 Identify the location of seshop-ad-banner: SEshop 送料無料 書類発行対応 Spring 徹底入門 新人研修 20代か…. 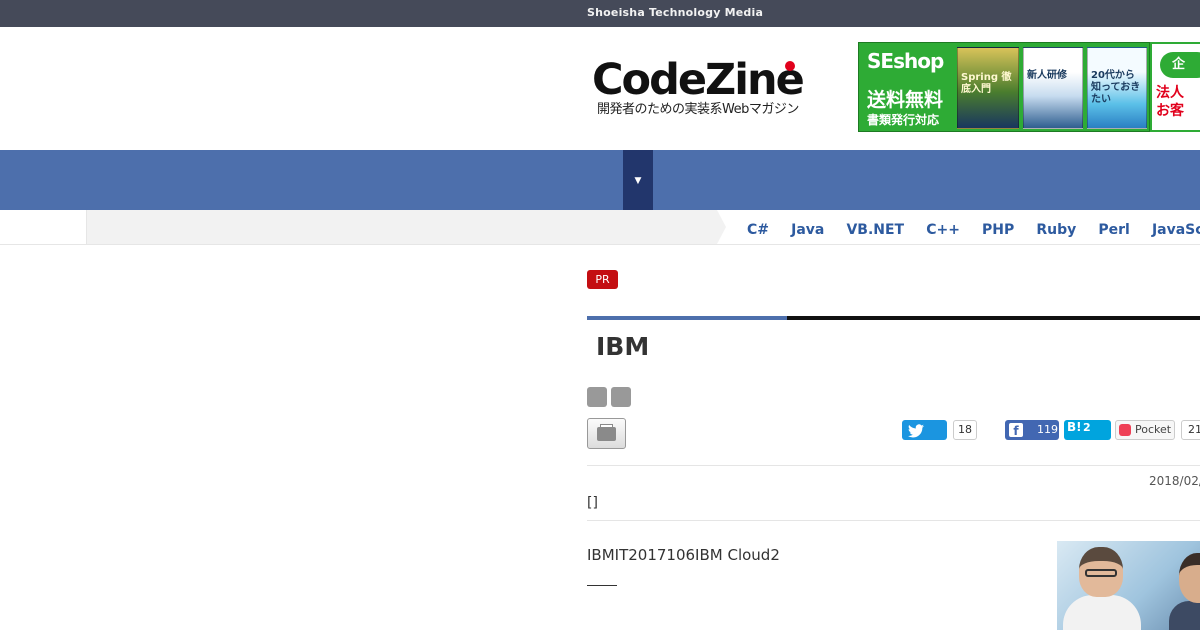
(1029, 87).